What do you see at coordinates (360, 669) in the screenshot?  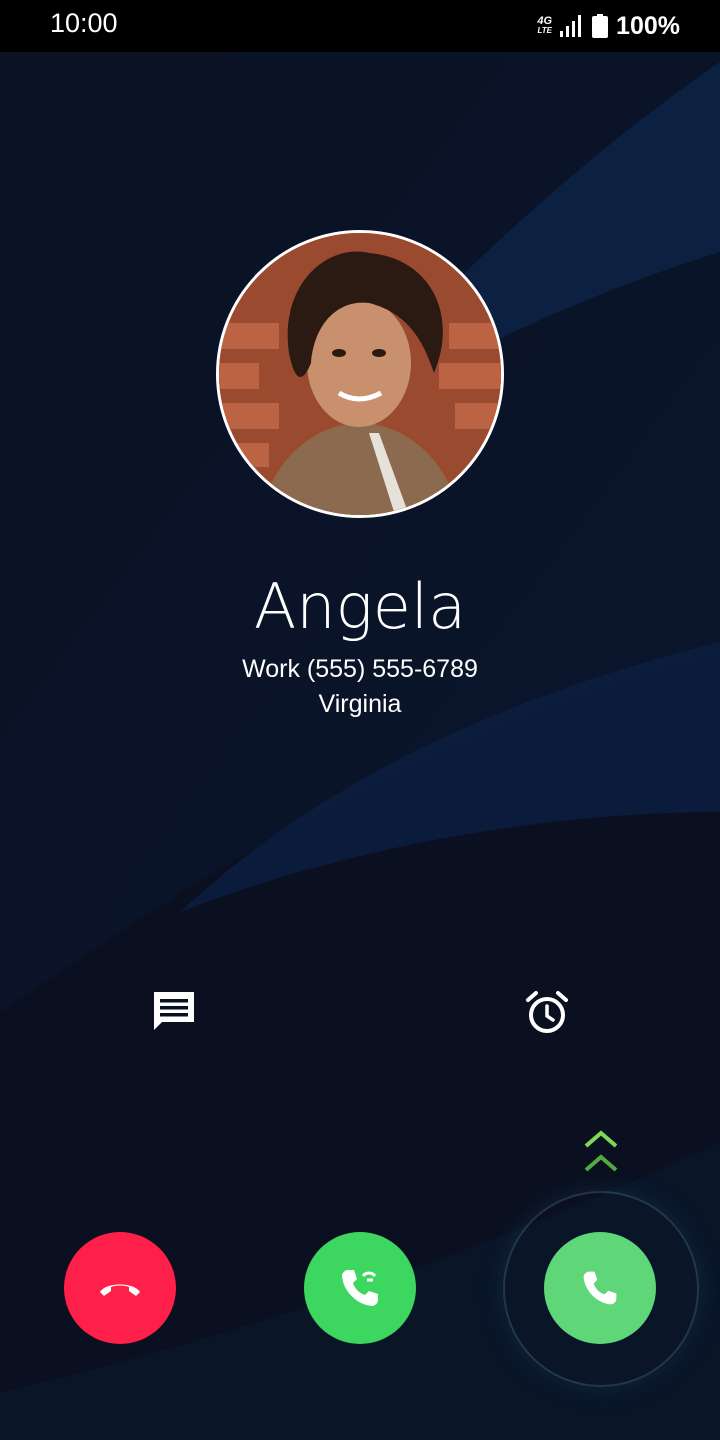 I see `caller-number: Work (555) 555-6789` at bounding box center [360, 669].